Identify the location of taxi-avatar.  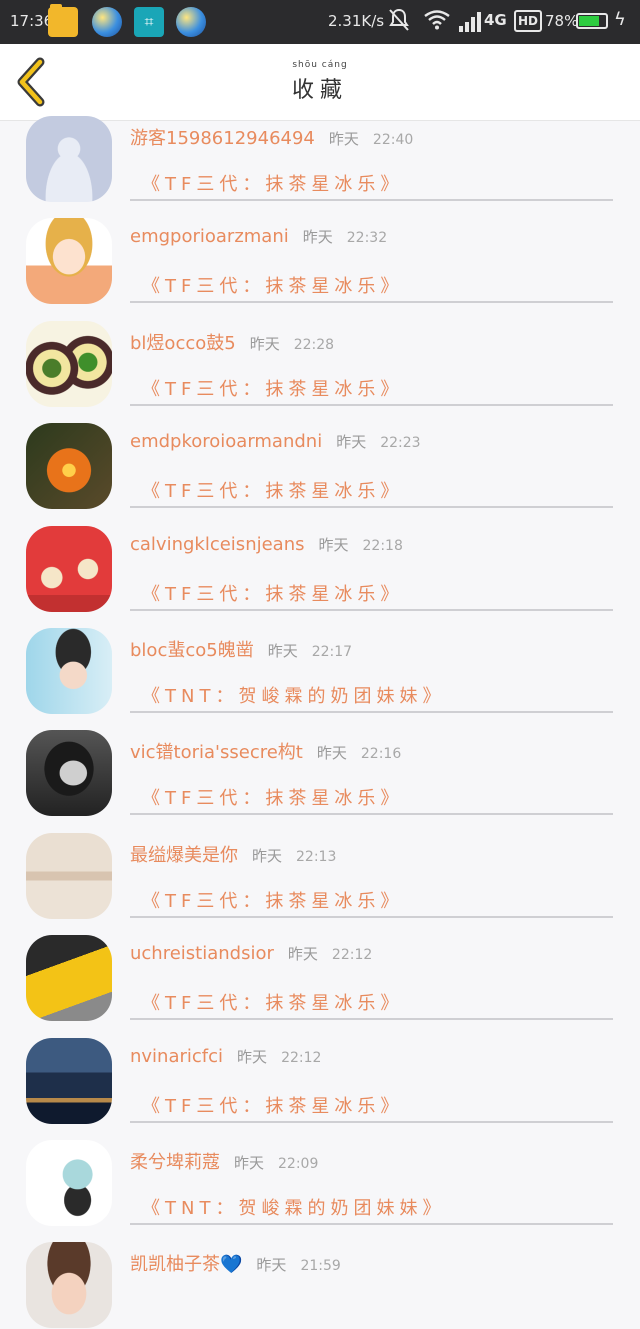
(69, 978).